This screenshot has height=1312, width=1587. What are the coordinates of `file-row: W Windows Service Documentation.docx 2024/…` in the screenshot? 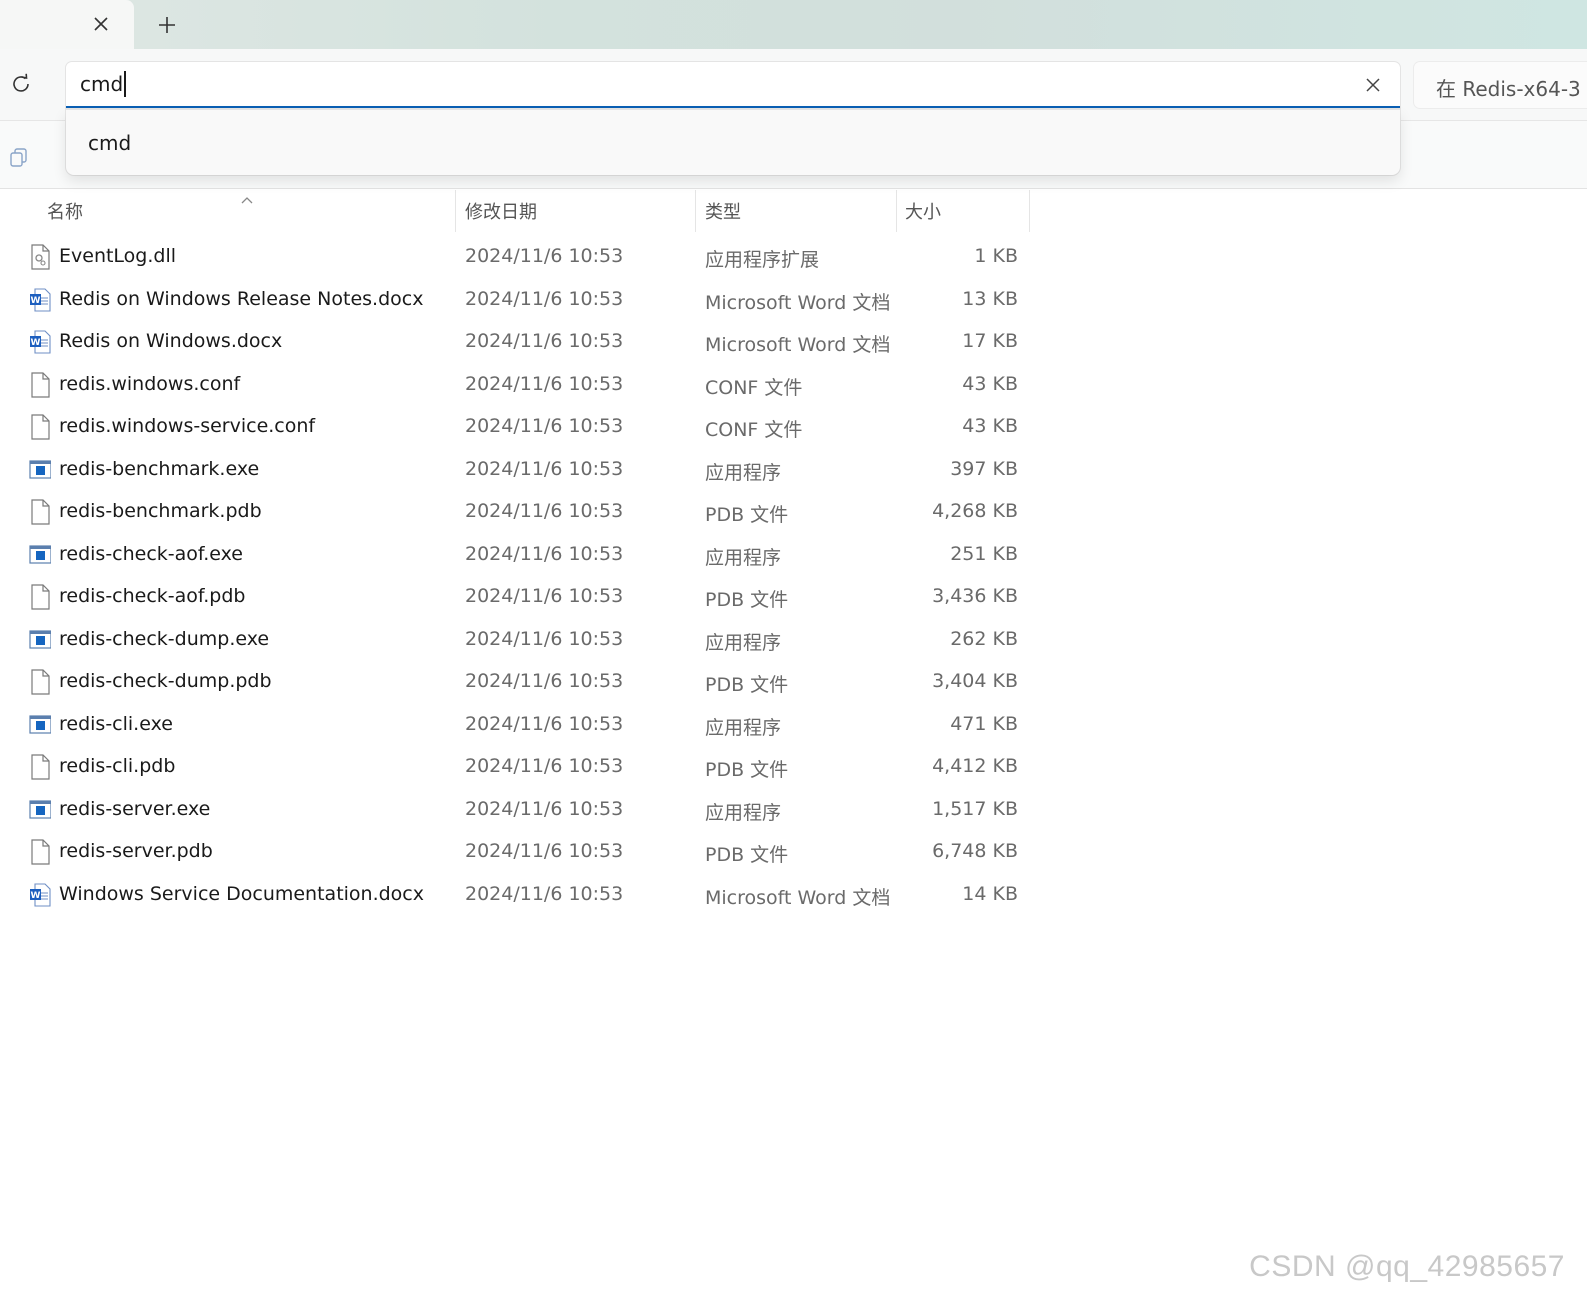 It's located at (520, 895).